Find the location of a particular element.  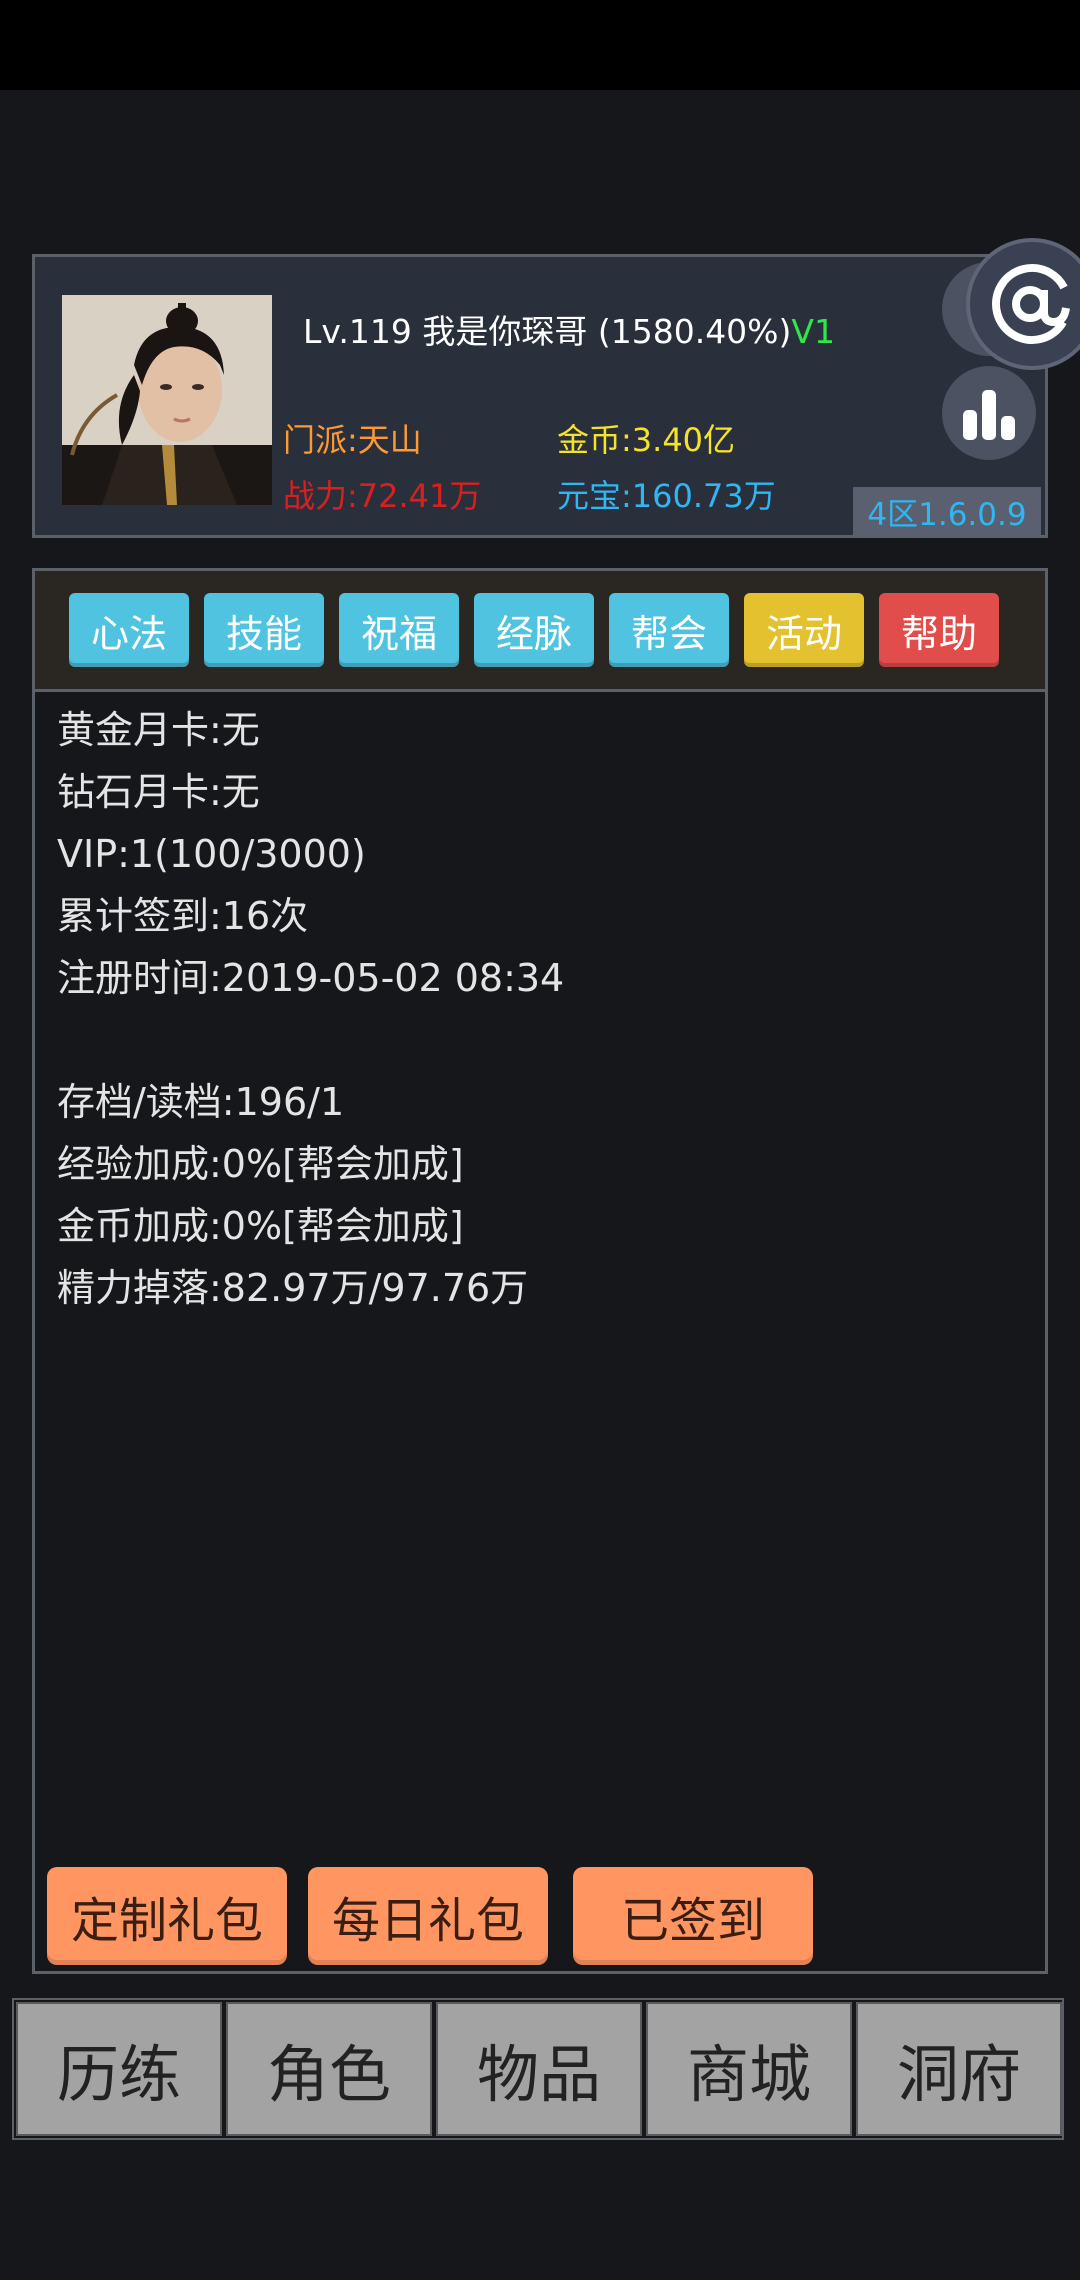

player-avatar is located at coordinates (167, 400).